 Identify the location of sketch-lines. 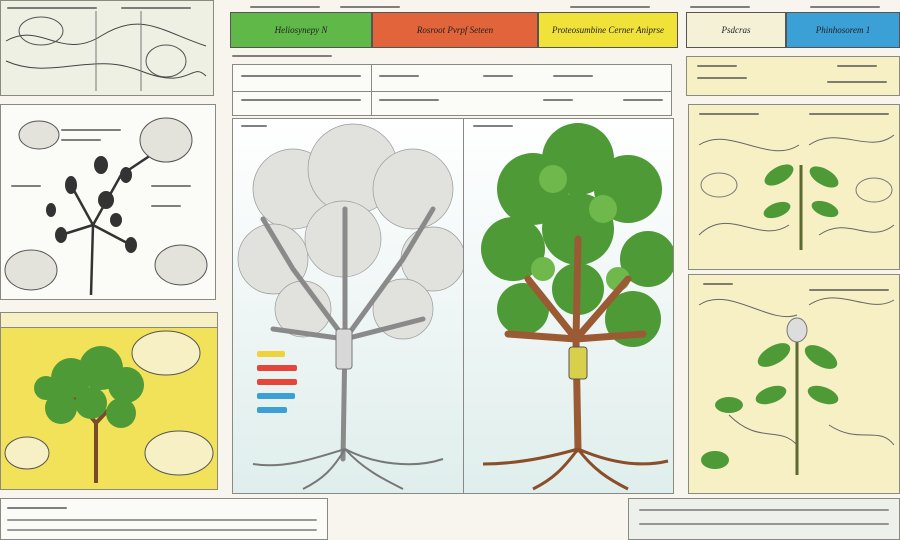
(106, 51).